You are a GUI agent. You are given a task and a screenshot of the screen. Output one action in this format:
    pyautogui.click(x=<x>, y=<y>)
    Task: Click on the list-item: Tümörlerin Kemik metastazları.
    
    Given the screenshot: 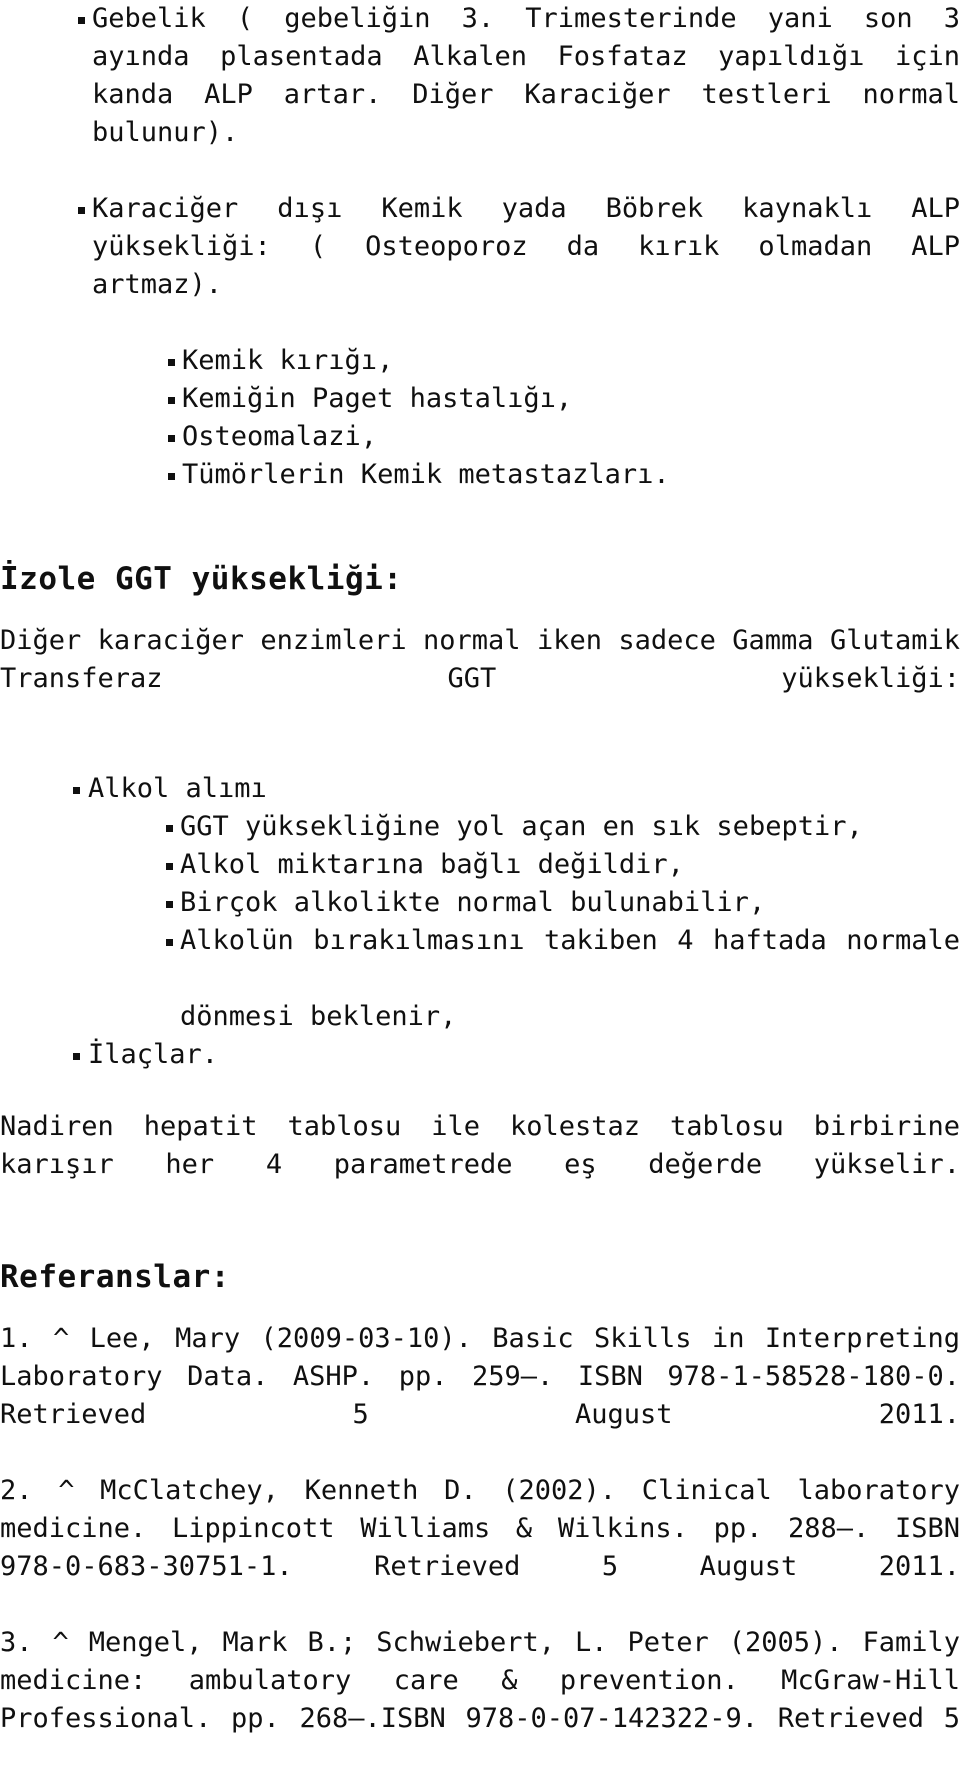 What is the action you would take?
    pyautogui.click(x=480, y=475)
    